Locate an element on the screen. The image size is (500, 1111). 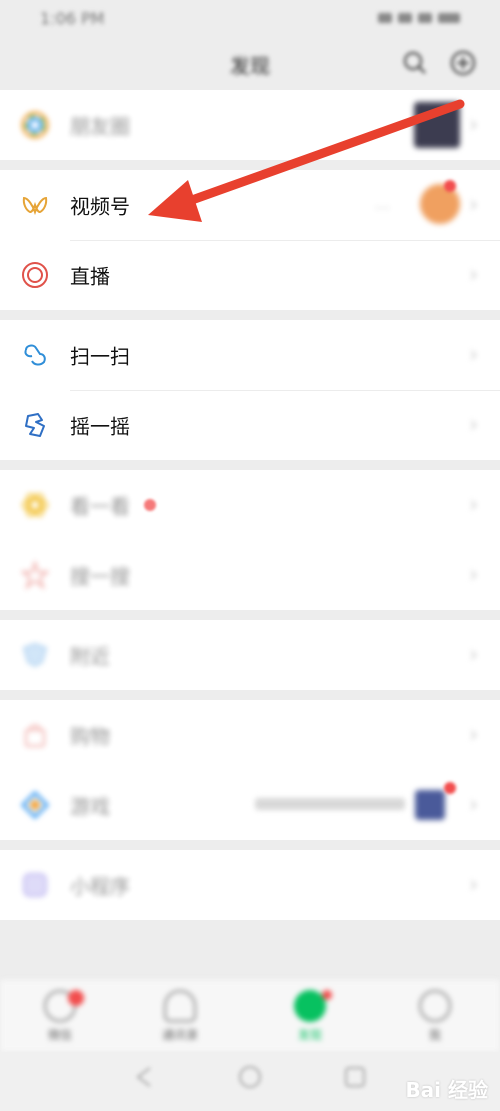
system-nav-bar: Bai 经验 is located at coordinates (250, 1081).